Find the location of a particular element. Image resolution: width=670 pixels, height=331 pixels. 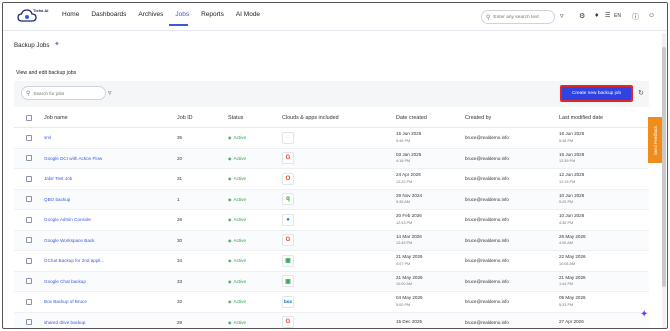

last-modified: 10 Jun 2026 5:25 PM is located at coordinates (604, 199).